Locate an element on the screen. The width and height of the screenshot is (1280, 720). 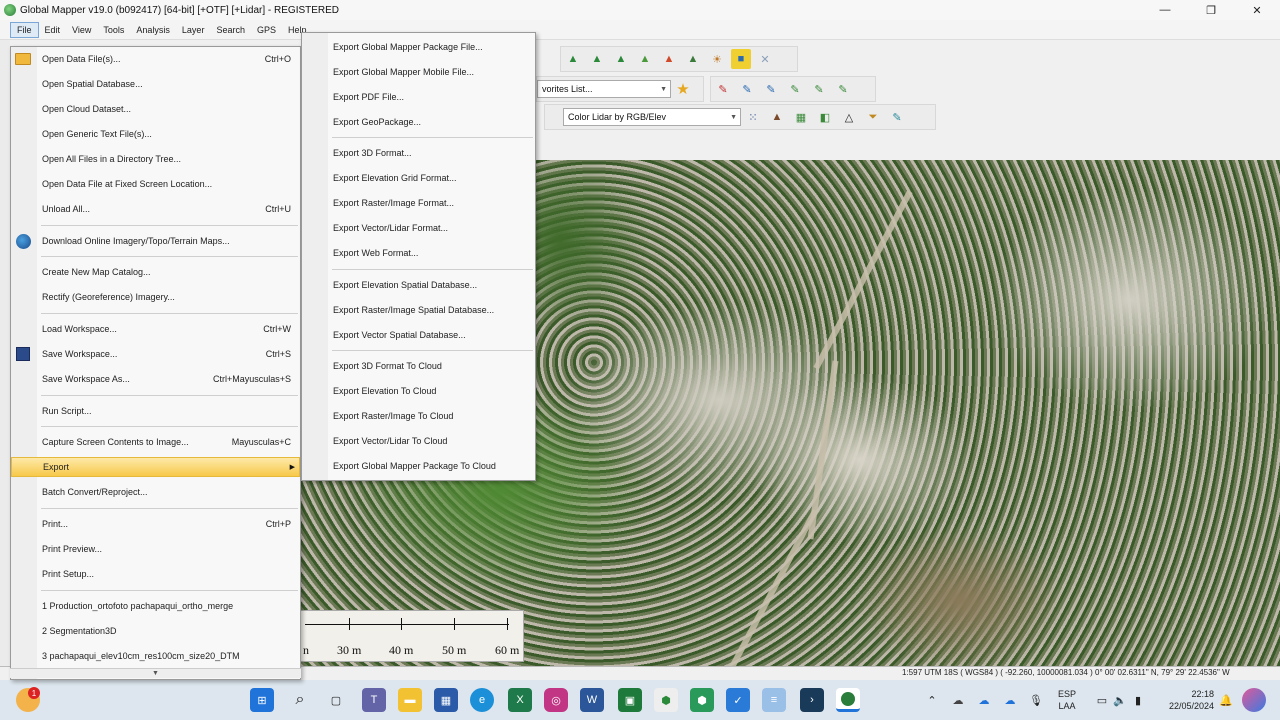
copilot-icon is located at coordinates (1254, 700).